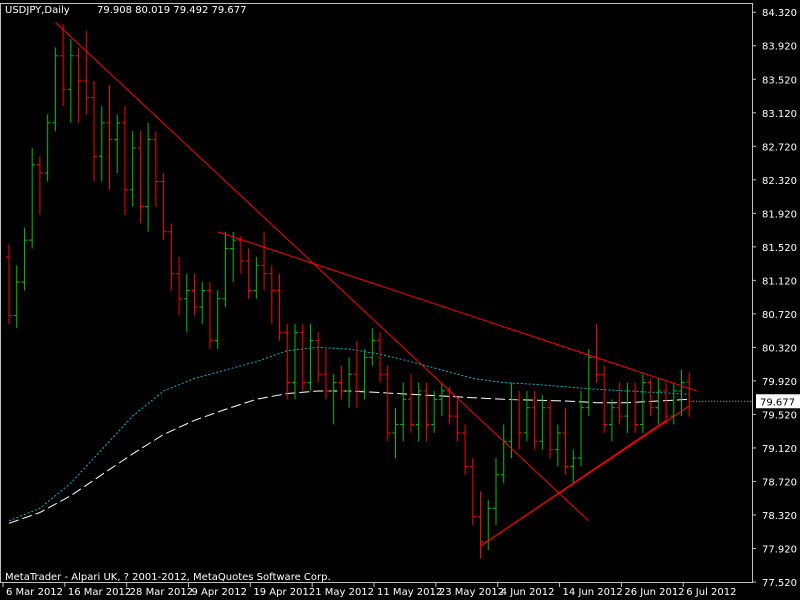 The width and height of the screenshot is (800, 600). Describe the element at coordinates (161, 592) in the screenshot. I see `x-tick-label: 28 Mar 2012` at that location.